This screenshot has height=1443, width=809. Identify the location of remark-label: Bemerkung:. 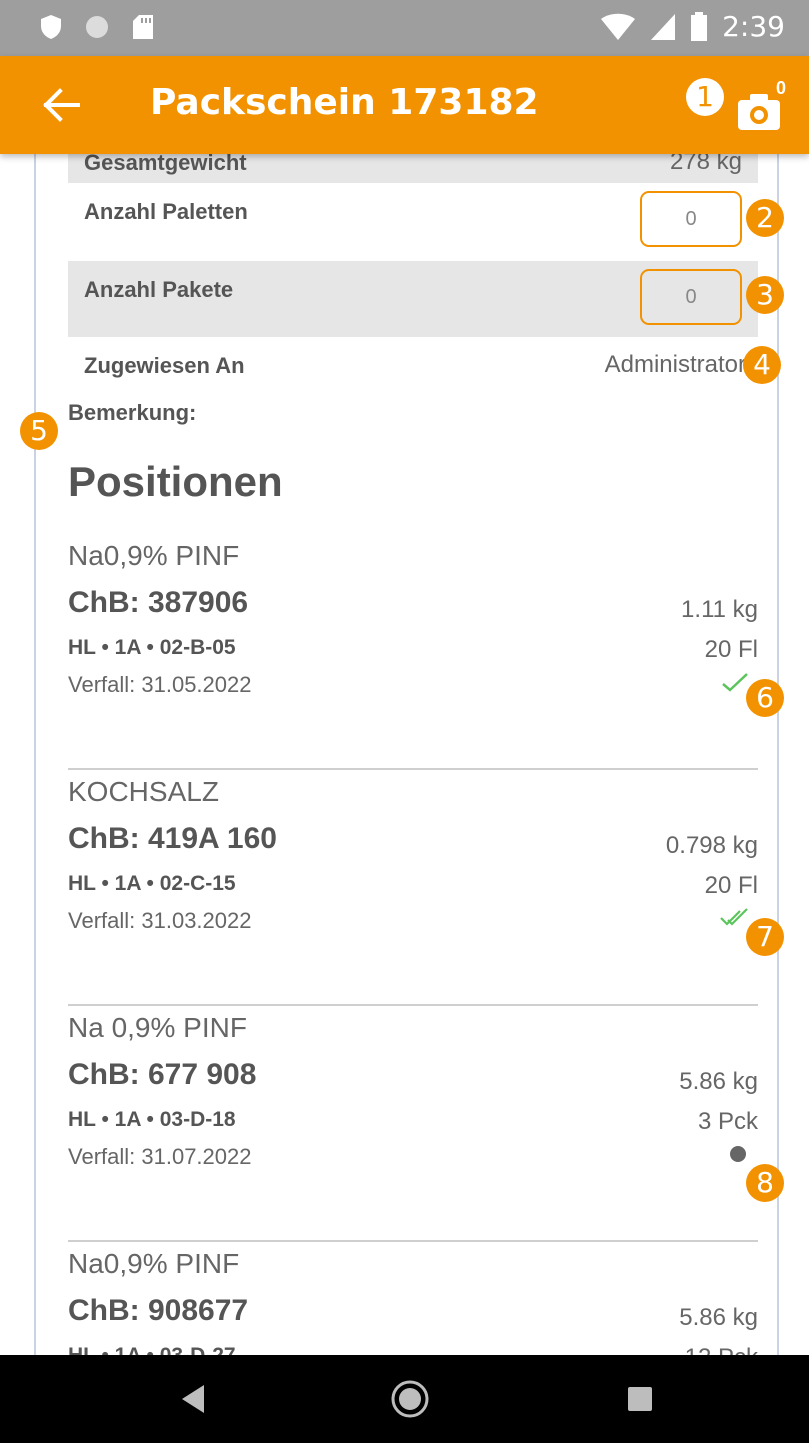
(132, 412).